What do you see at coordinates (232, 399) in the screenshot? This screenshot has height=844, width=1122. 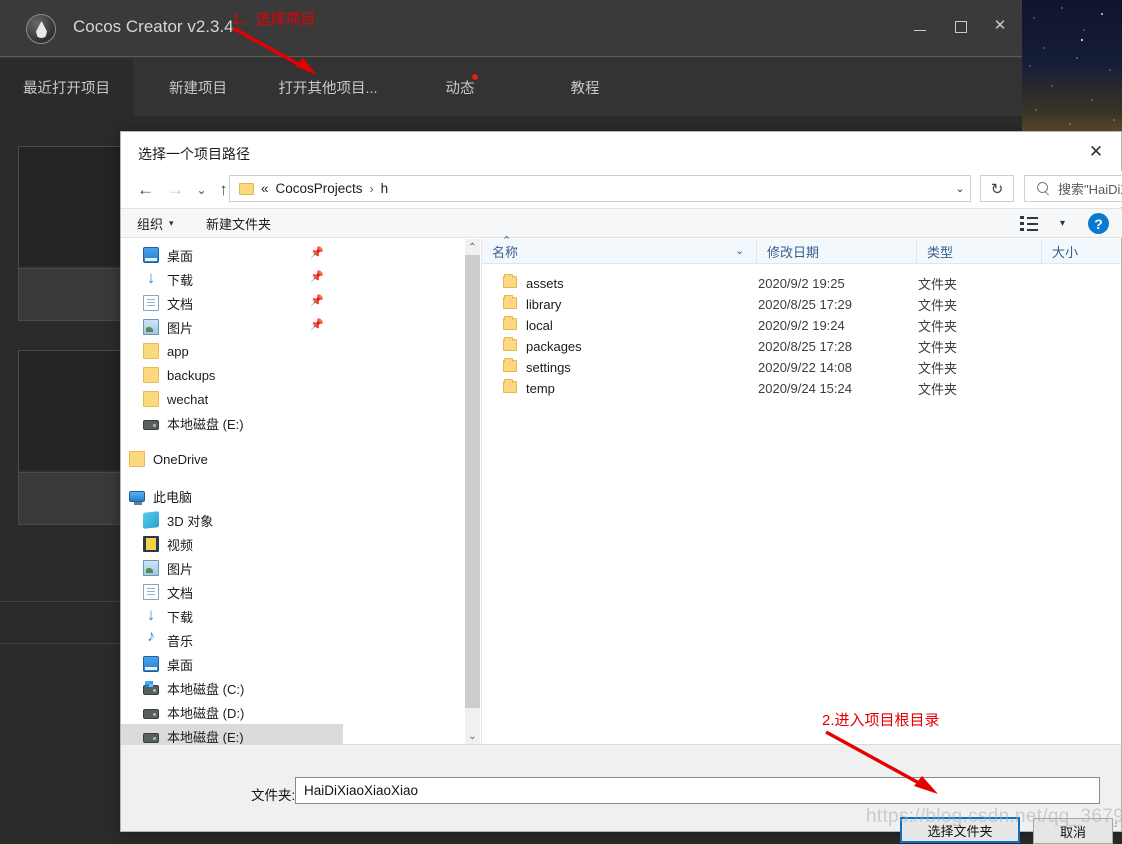 I see `sidebar-item-wechat: wechat` at bounding box center [232, 399].